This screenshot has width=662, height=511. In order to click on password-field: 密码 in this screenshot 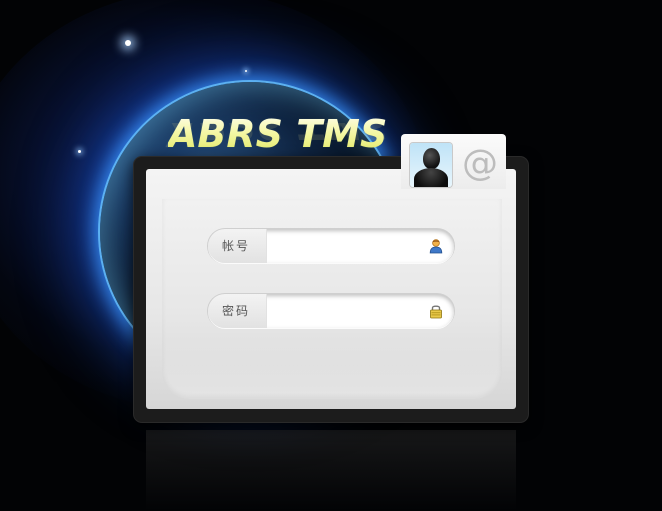, I will do `click(331, 311)`.